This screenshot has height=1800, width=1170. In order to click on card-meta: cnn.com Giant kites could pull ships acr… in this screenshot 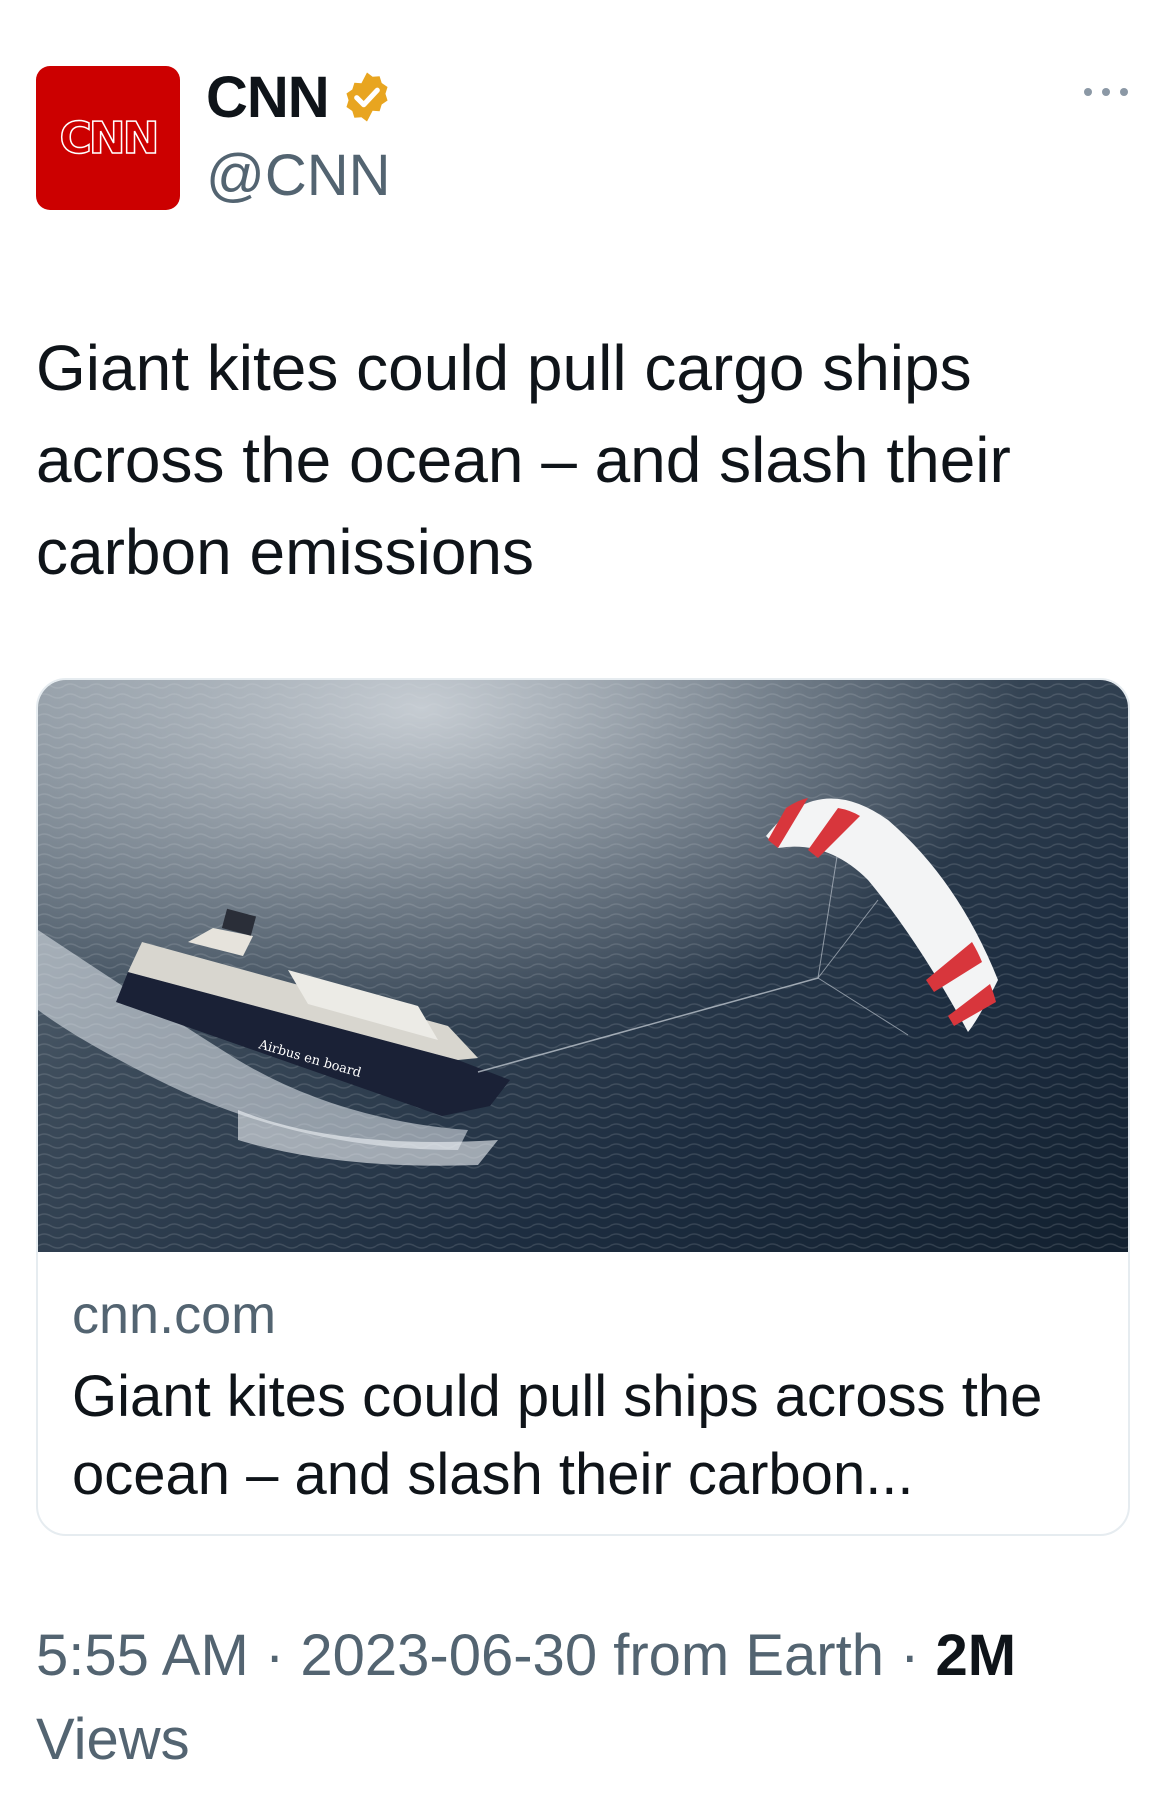, I will do `click(583, 1397)`.